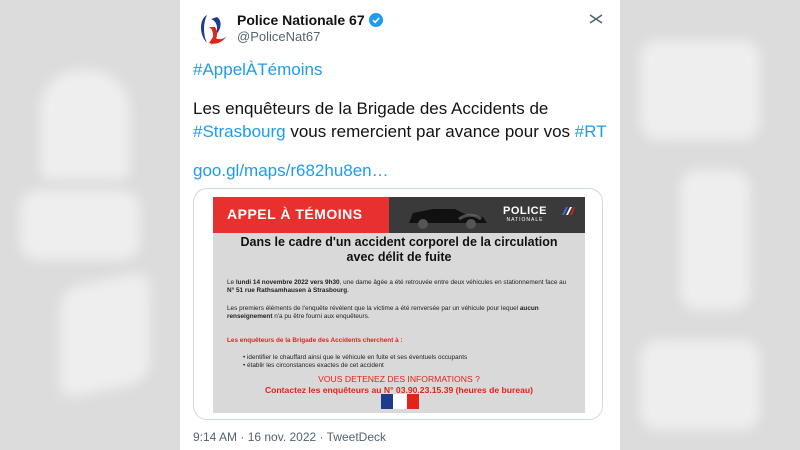 The image size is (800, 450). Describe the element at coordinates (295, 214) in the screenshot. I see `poster-title: APPEL À TÉMOINS` at that location.